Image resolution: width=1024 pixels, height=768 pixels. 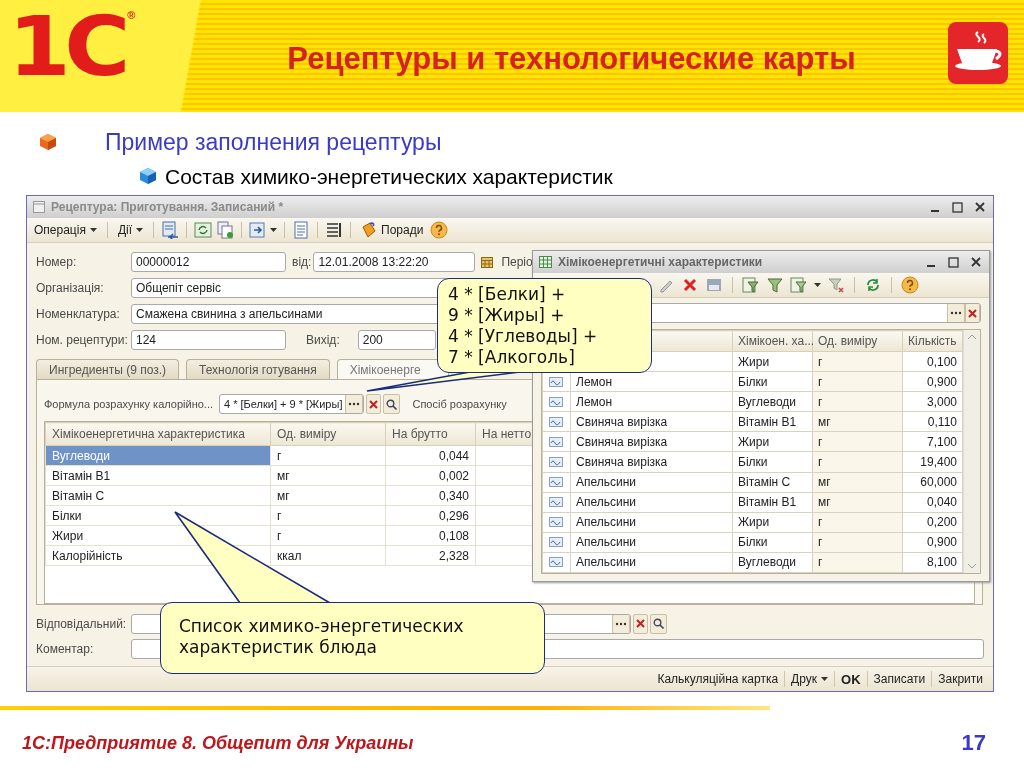 I want to click on tab: Хімікоенерге, so click(x=392, y=369).